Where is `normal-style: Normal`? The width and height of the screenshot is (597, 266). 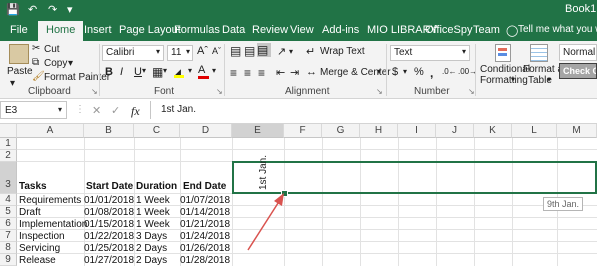 normal-style: Normal is located at coordinates (578, 52).